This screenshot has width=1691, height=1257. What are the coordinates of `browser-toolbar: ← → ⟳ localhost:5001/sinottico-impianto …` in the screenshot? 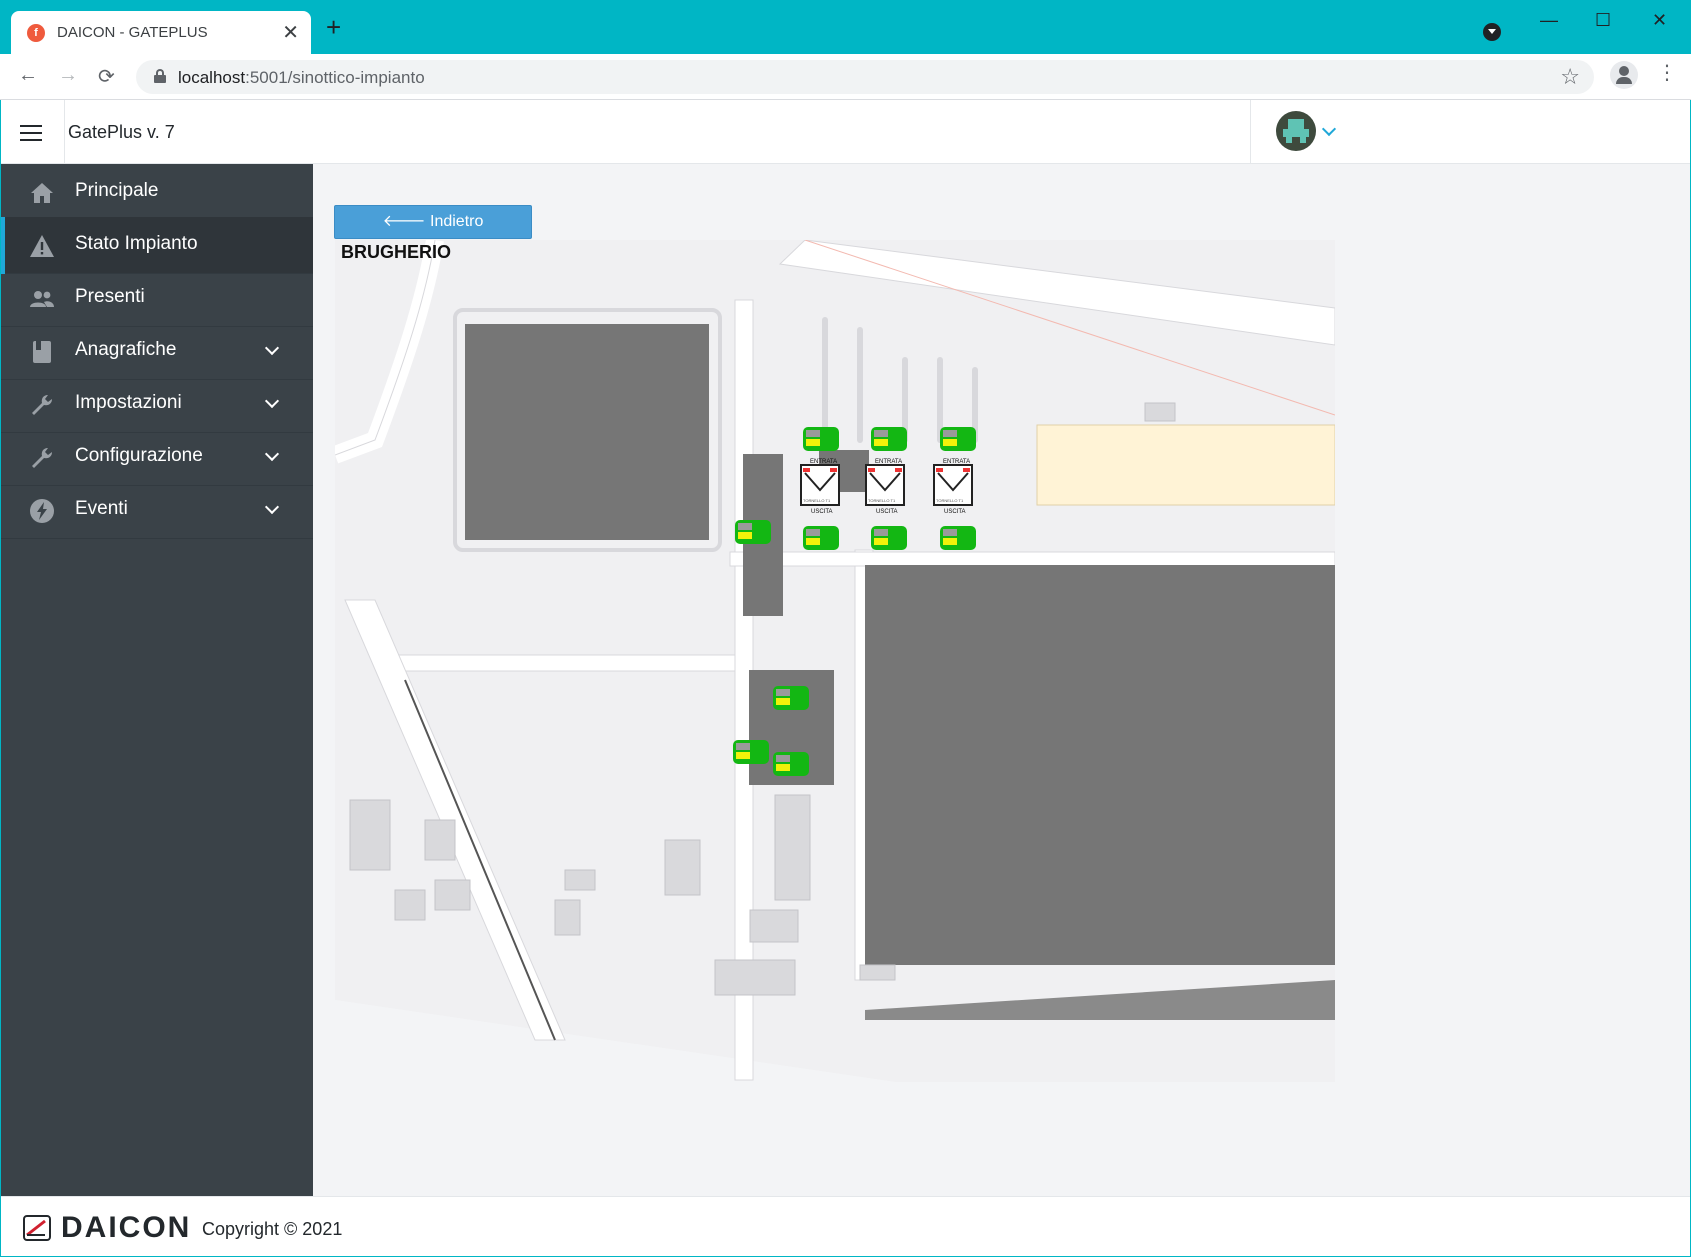 It's located at (845, 77).